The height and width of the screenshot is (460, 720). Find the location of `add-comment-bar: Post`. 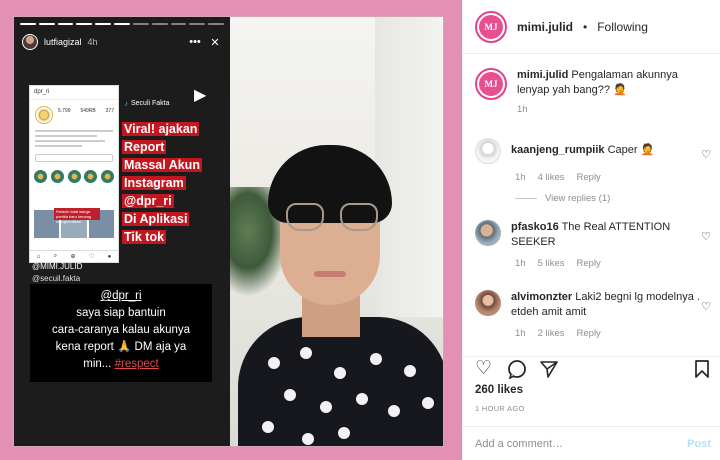

add-comment-bar: Post is located at coordinates (591, 443).